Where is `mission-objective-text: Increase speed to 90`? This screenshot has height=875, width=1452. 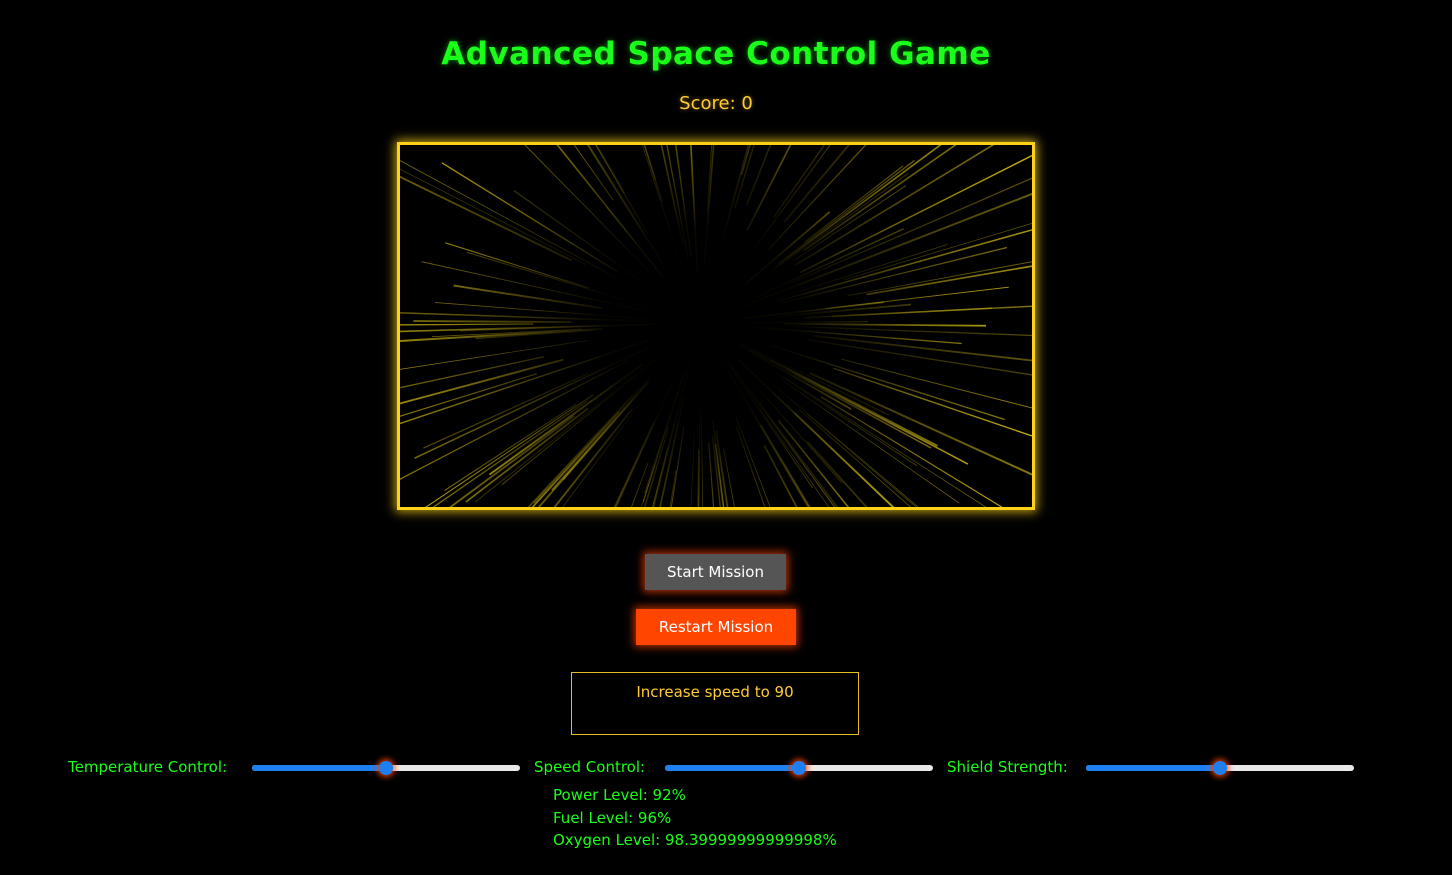
mission-objective-text: Increase speed to 90 is located at coordinates (715, 692).